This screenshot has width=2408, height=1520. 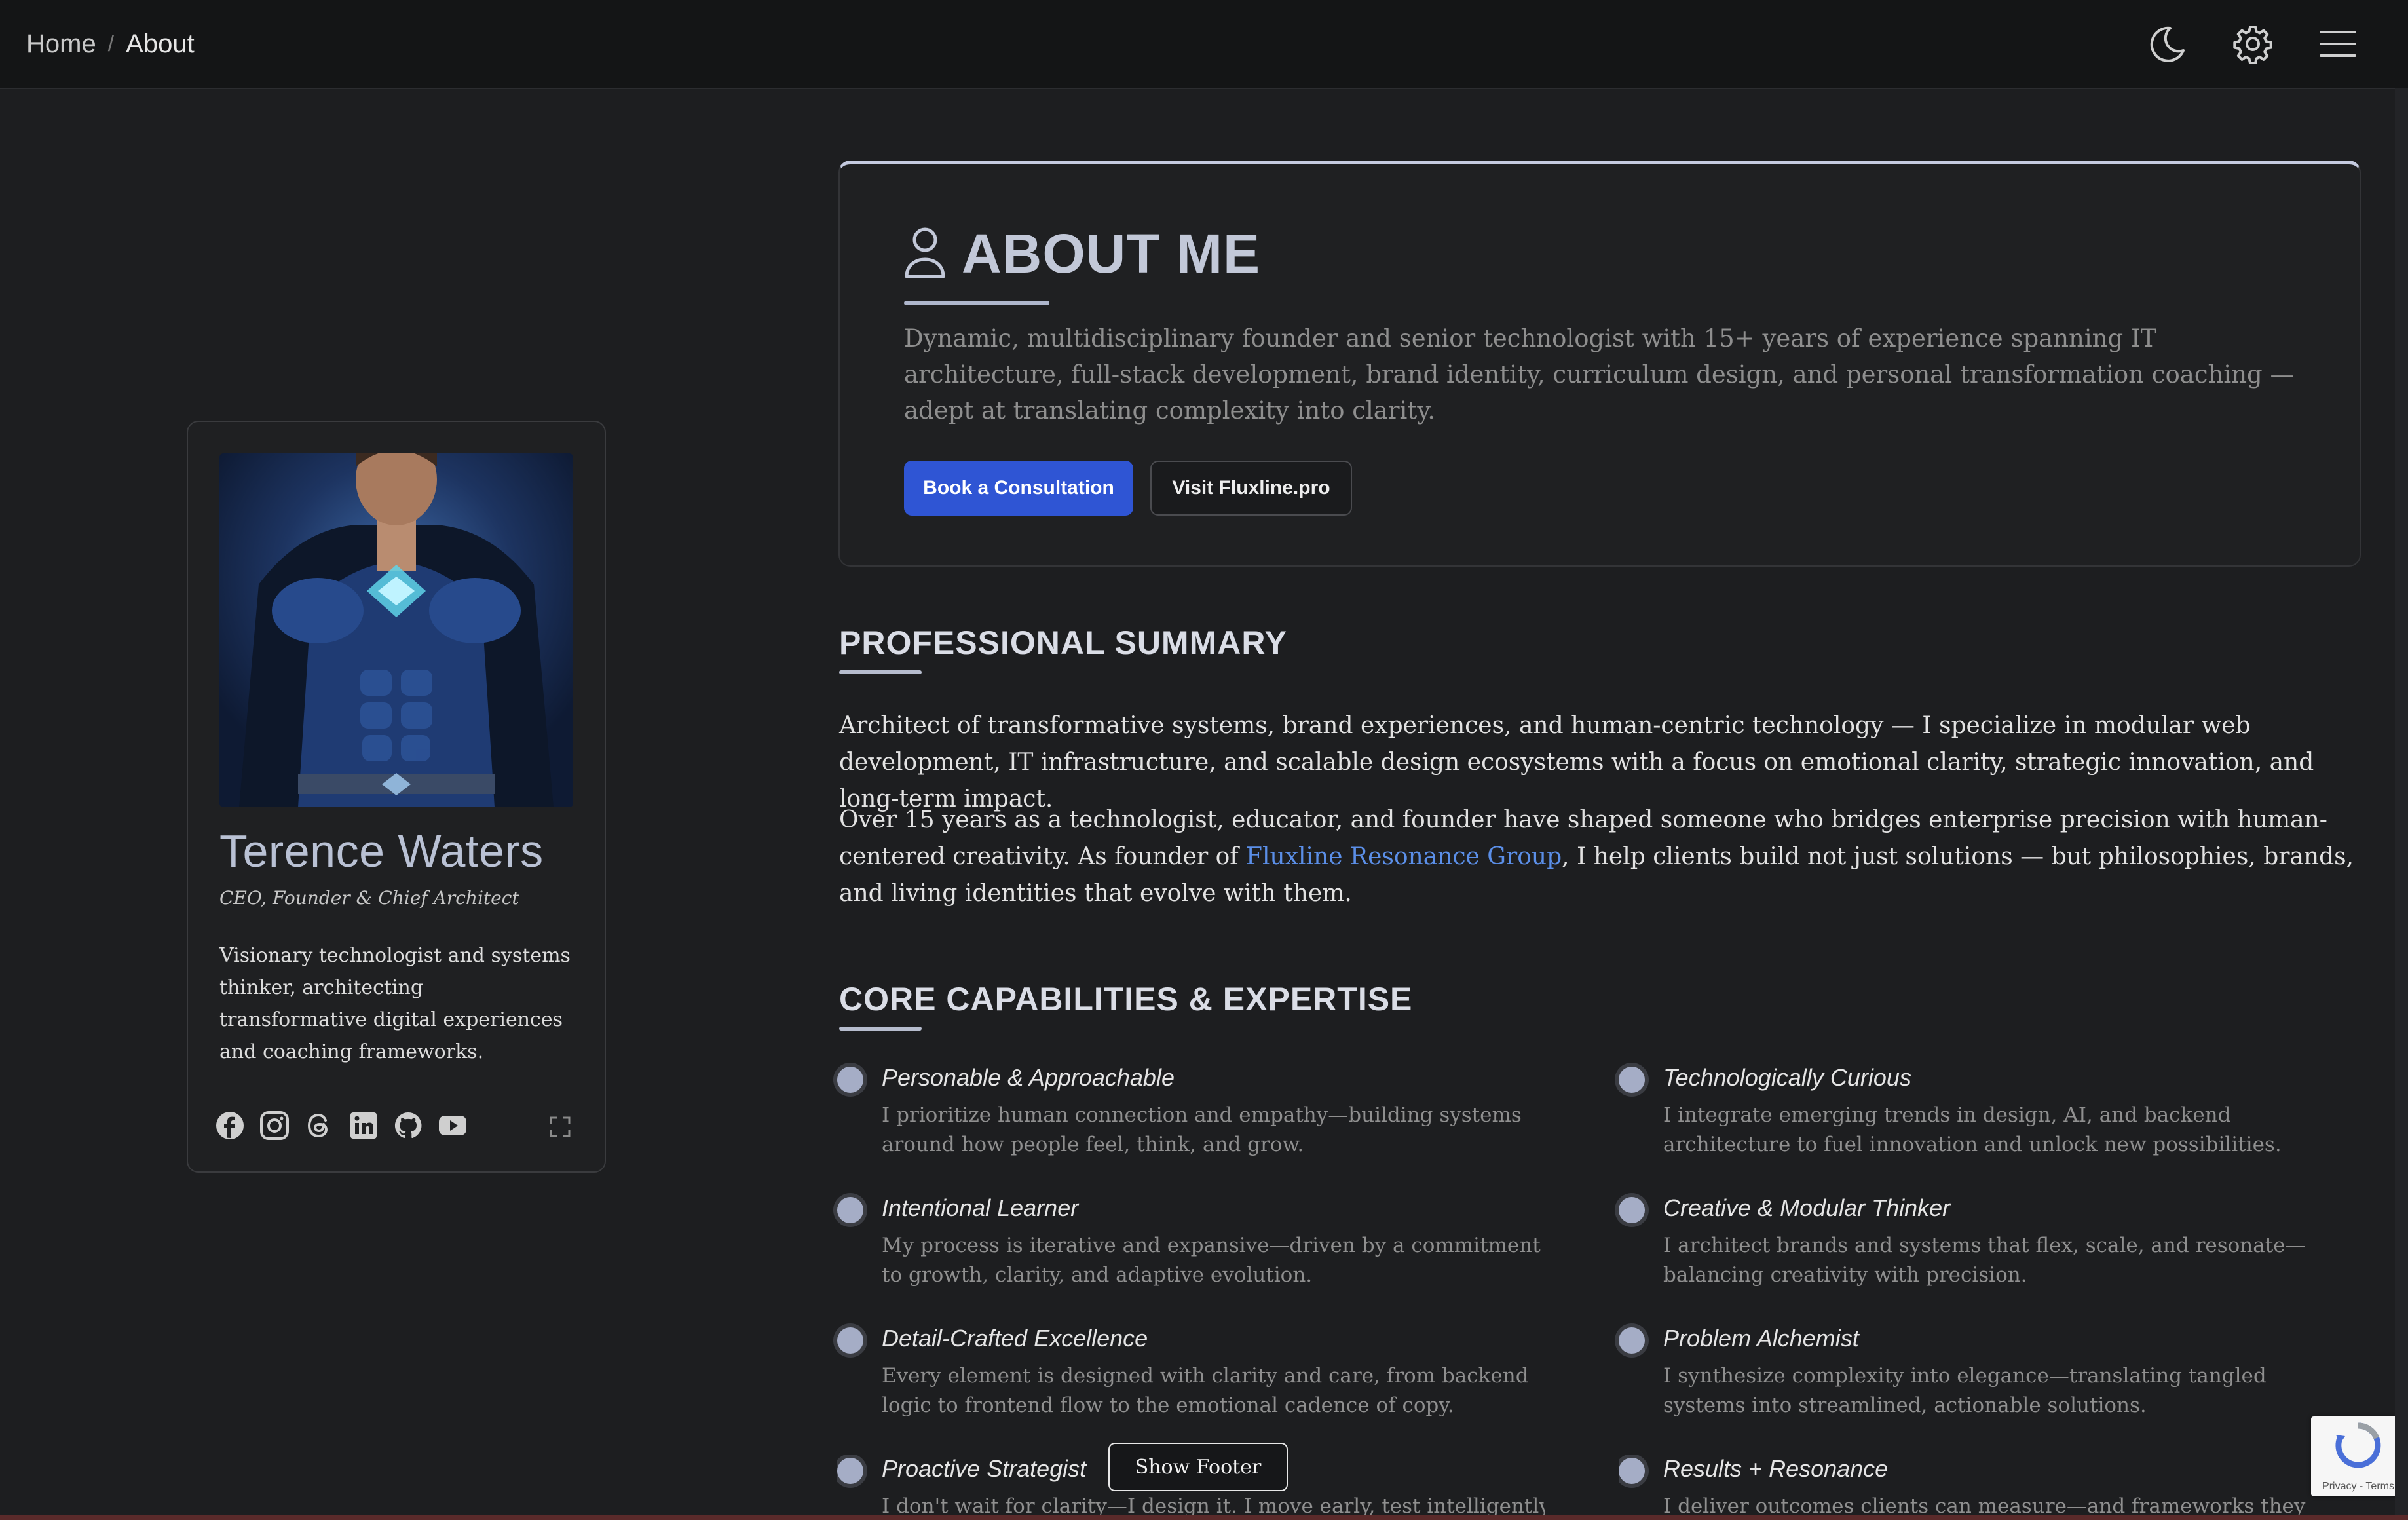 I want to click on moon-icon, so click(x=2167, y=44).